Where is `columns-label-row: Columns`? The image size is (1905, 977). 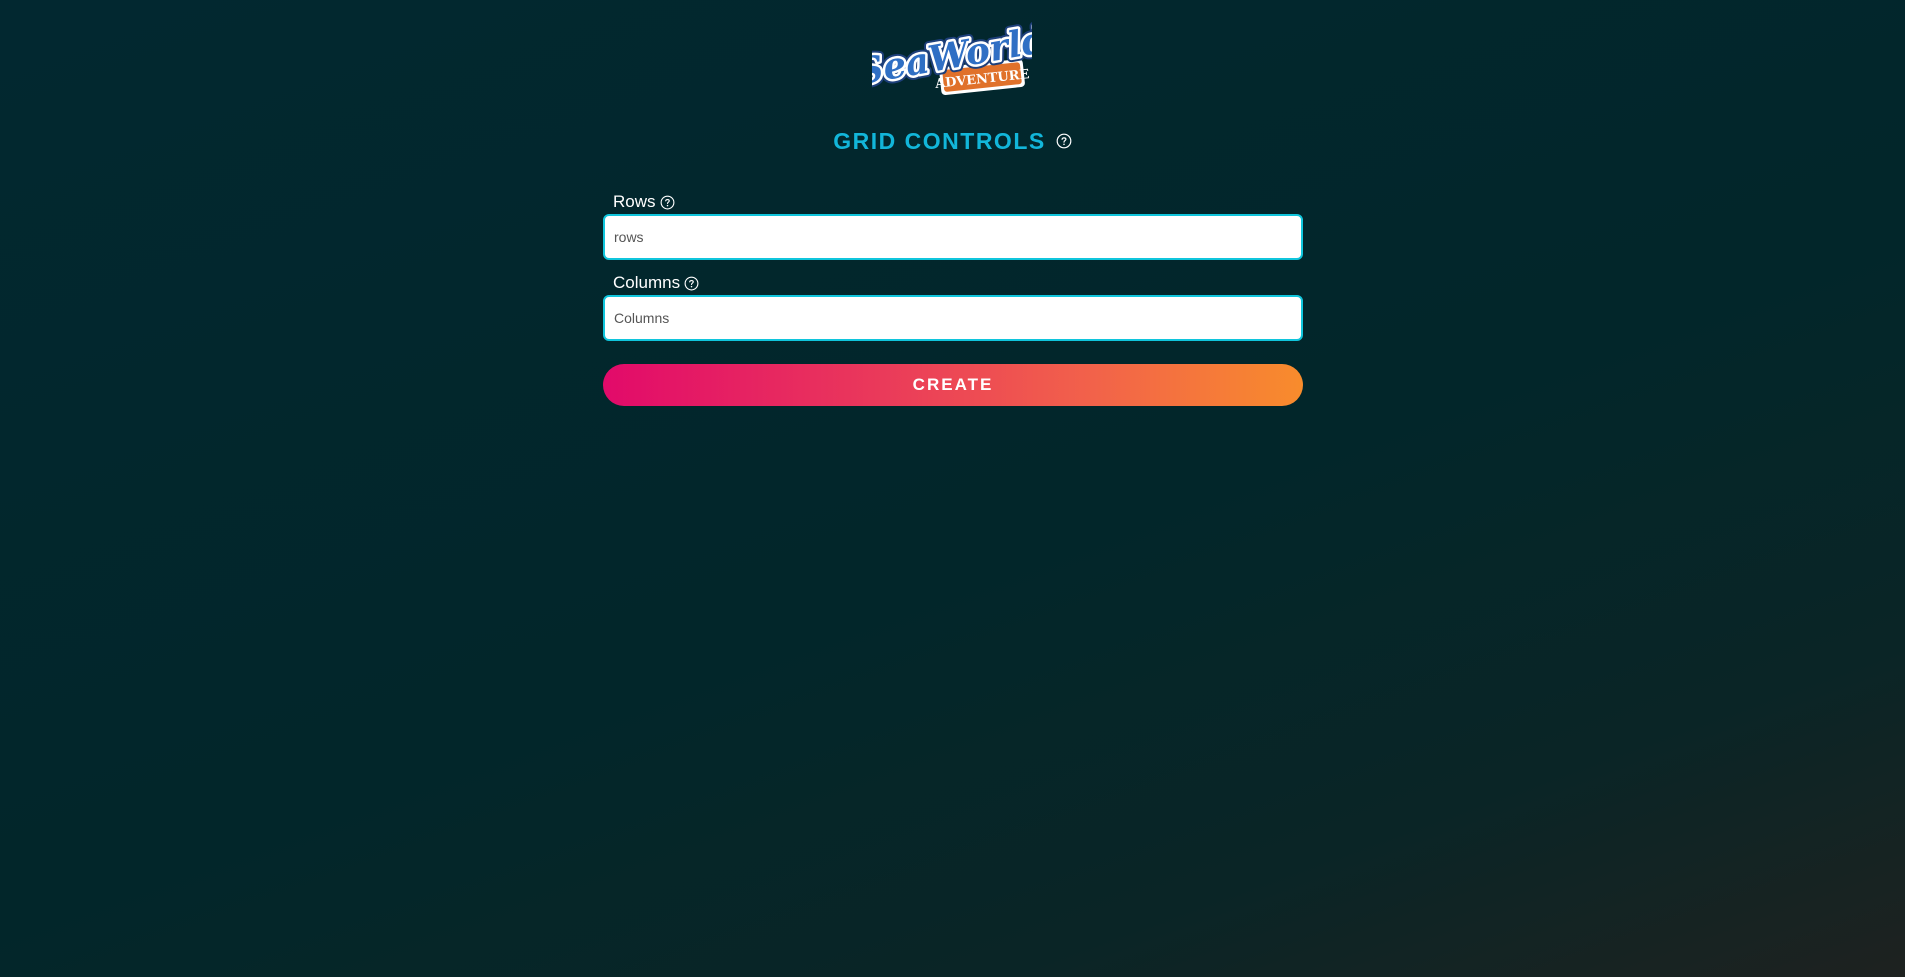 columns-label-row: Columns is located at coordinates (958, 283).